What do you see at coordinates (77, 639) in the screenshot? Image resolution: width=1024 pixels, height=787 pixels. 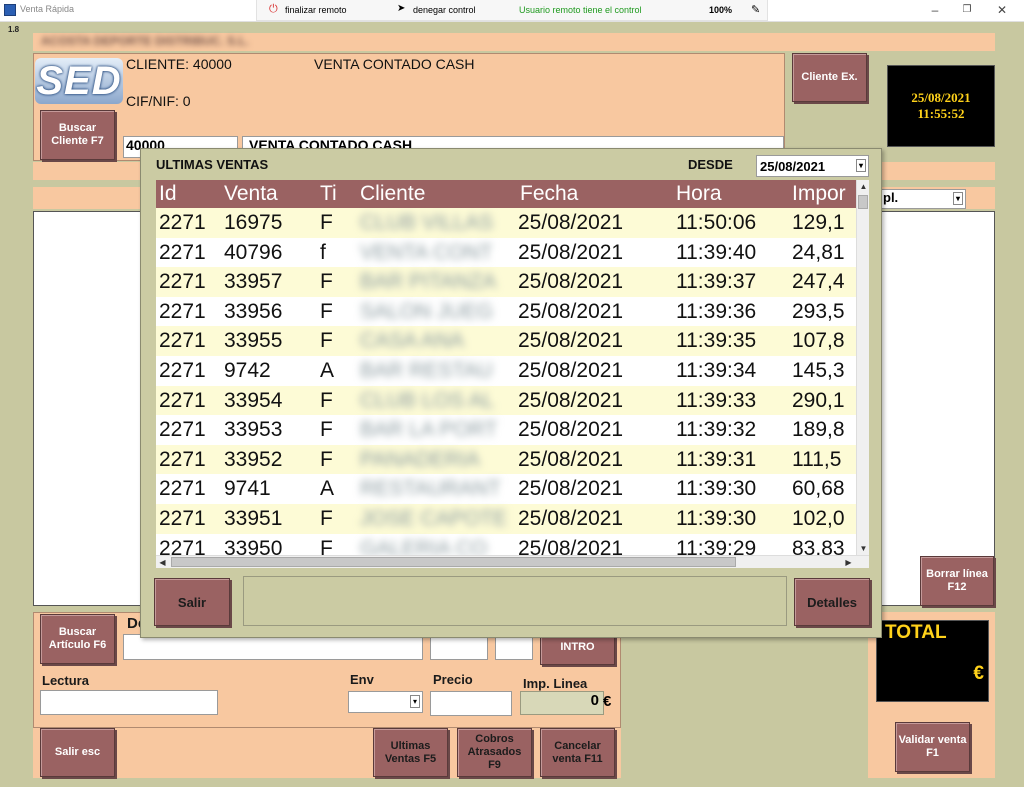 I see `buscar-articulo-button: Buscar Artículo F6` at bounding box center [77, 639].